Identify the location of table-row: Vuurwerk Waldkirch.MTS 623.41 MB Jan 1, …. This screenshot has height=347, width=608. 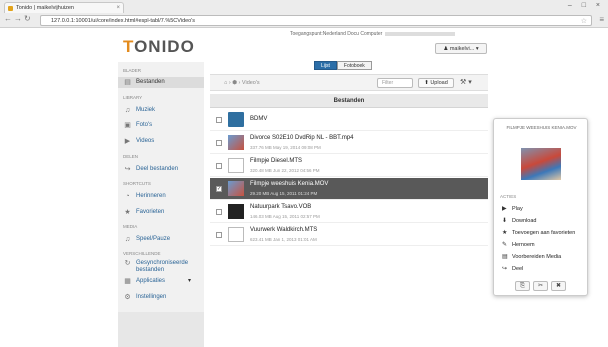
(349, 235).